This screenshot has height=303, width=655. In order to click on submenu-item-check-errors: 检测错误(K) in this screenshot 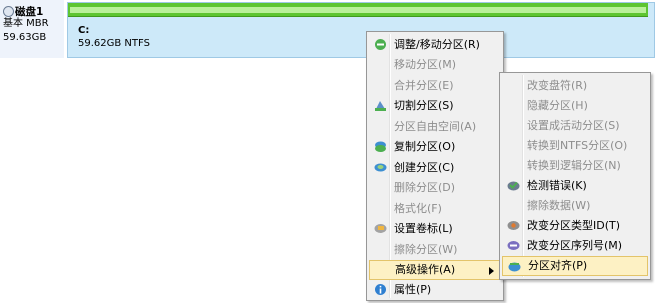, I will do `click(575, 186)`.